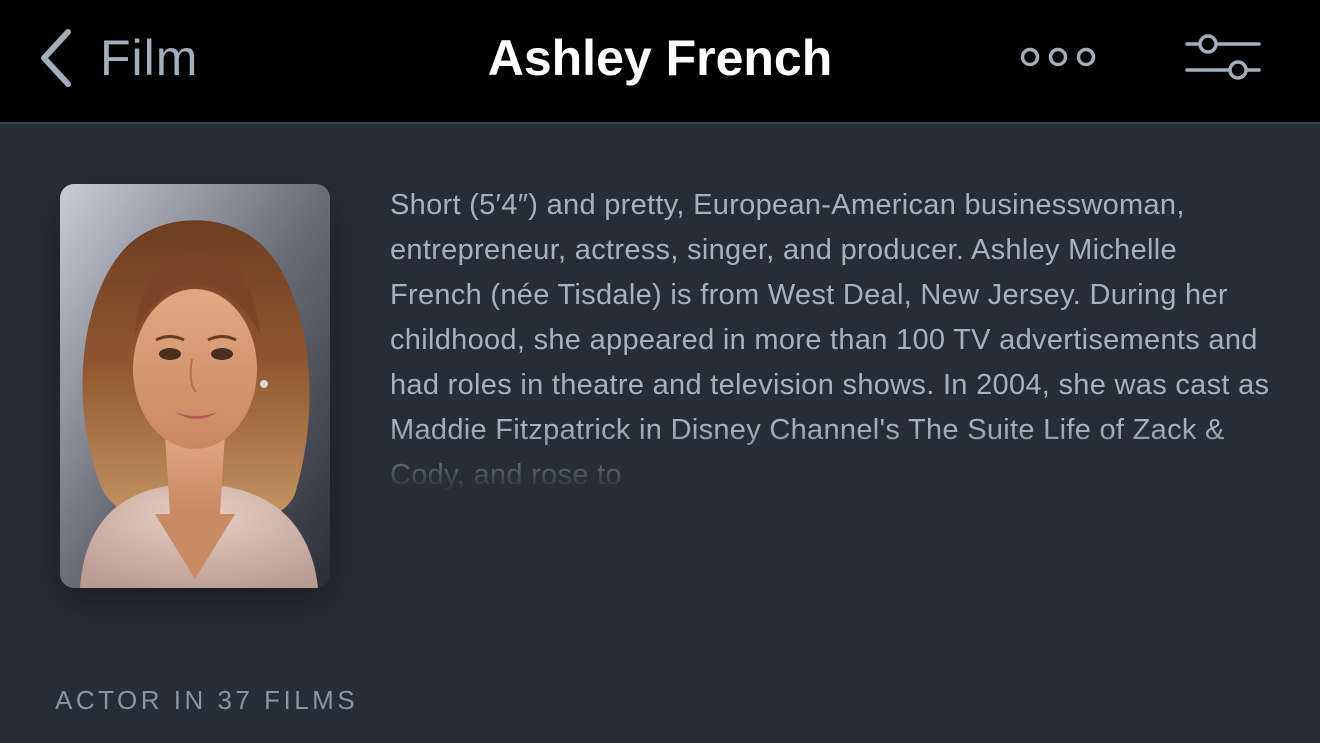  I want to click on chevron-left-icon, so click(56, 58).